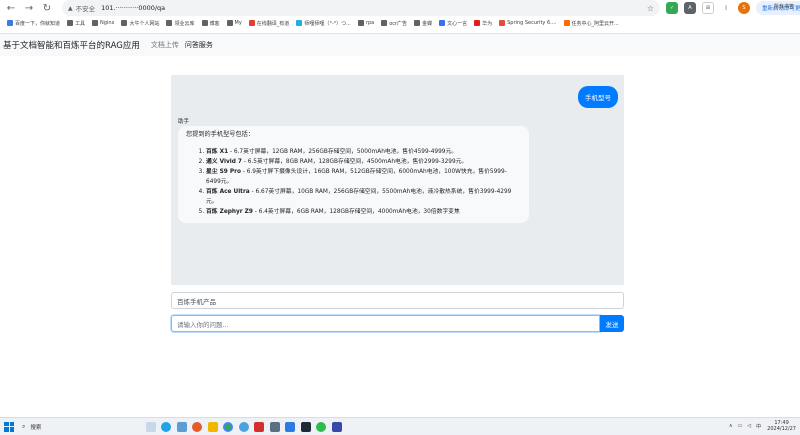  I want to click on bookmark-item: 大牛个人网站, so click(140, 23).